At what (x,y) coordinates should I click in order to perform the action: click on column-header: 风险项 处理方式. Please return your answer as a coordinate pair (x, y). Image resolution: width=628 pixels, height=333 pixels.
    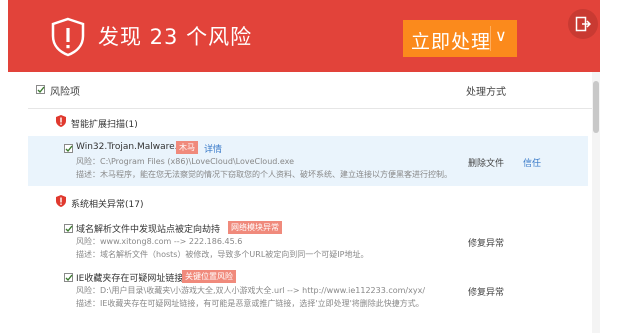
    Looking at the image, I should click on (313, 90).